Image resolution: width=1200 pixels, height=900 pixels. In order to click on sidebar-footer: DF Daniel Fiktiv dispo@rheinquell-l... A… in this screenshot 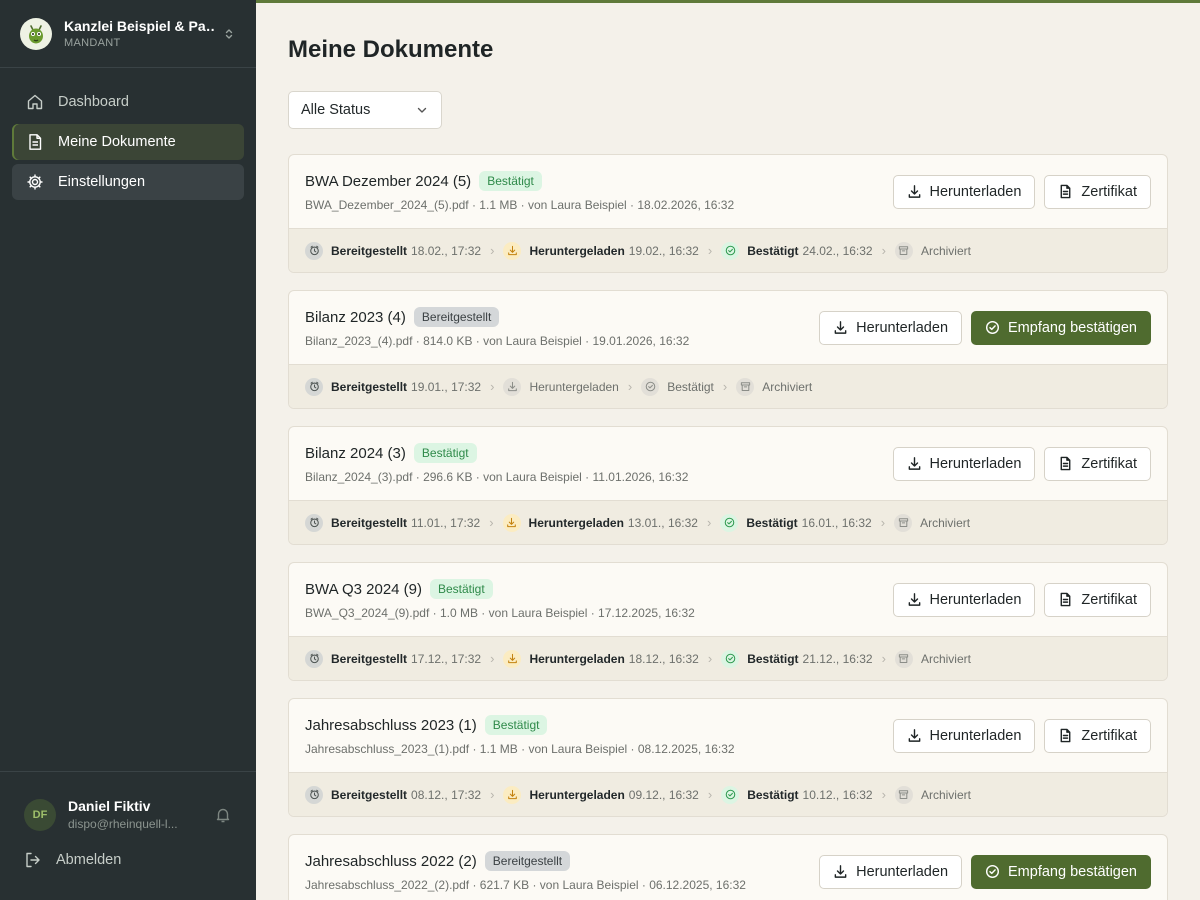, I will do `click(128, 835)`.